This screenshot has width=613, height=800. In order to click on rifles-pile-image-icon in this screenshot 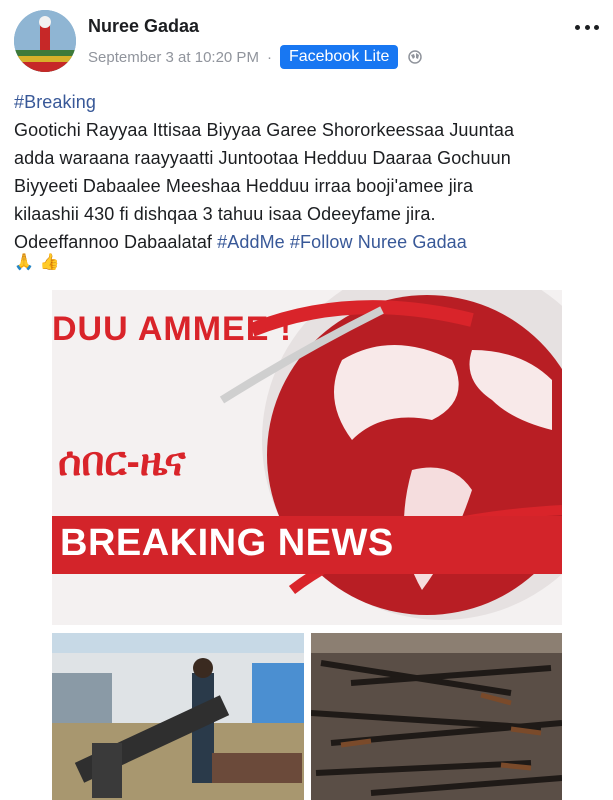, I will do `click(436, 716)`.